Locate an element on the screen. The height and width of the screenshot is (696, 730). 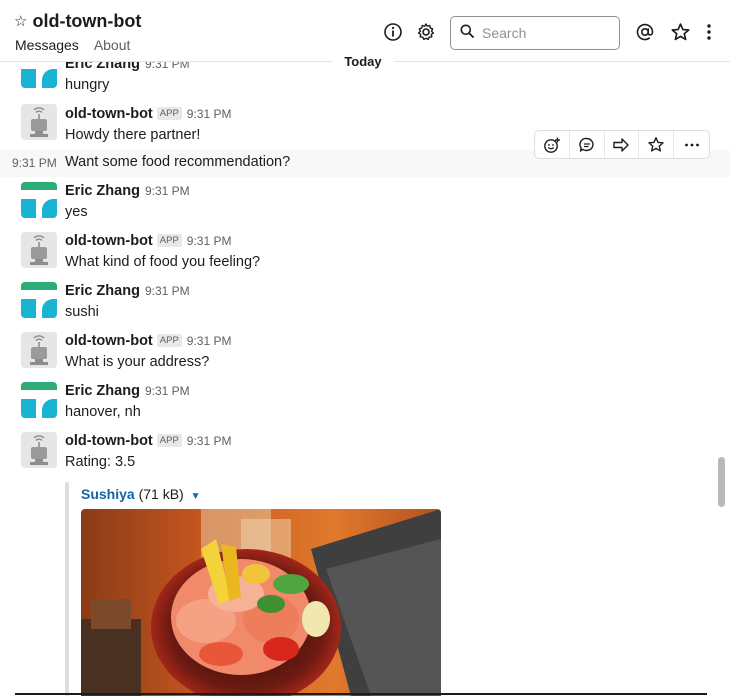
tab-about: About is located at coordinates (112, 45).